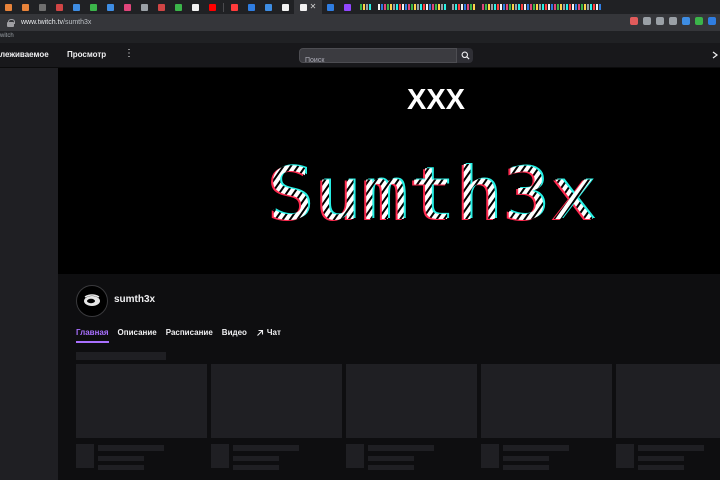 The image size is (720, 480). Describe the element at coordinates (29, 274) in the screenshot. I see `left-sidebar` at that location.